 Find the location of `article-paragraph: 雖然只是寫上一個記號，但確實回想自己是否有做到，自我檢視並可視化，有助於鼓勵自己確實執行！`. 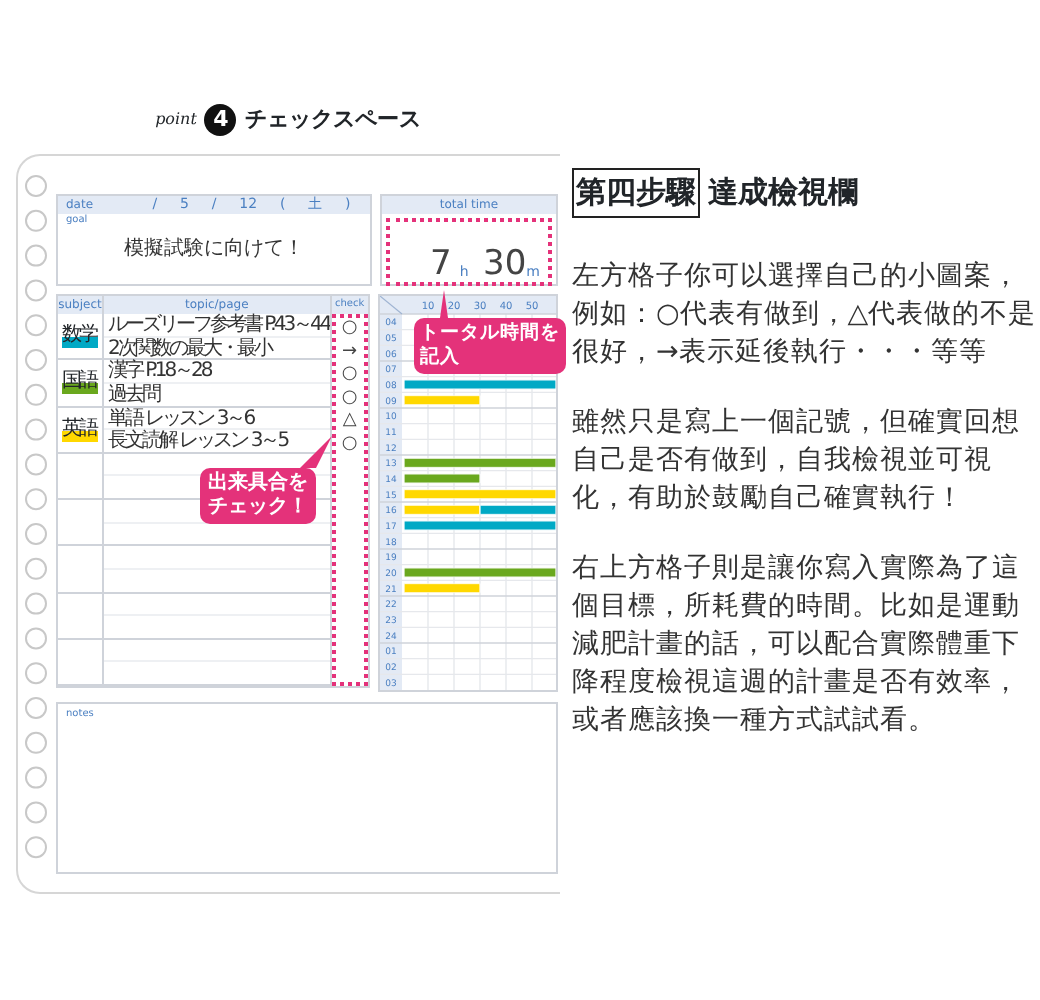

article-paragraph: 雖然只是寫上一個記號，但確實回想自己是否有做到，自我檢視並可視化，有助於鼓勵自己確實執行！ is located at coordinates (797, 460).